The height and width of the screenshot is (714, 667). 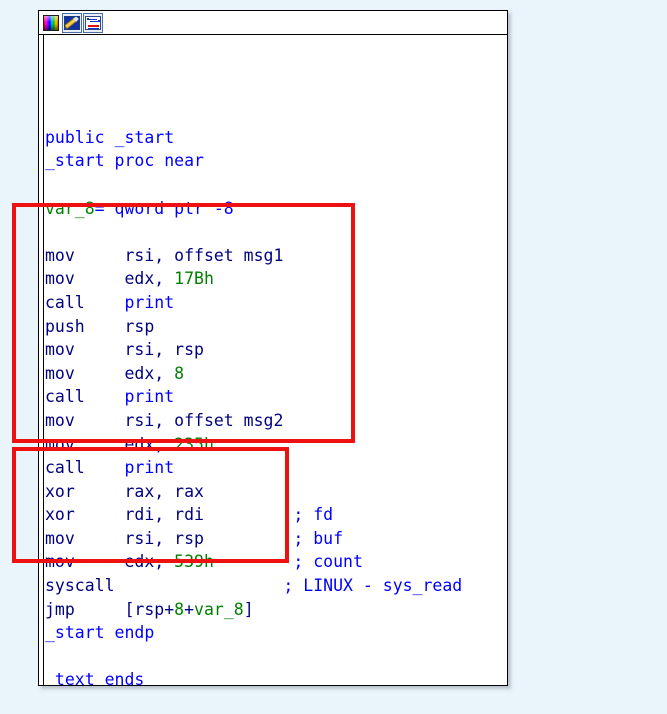 I want to click on graph-view-icon, so click(x=93, y=22).